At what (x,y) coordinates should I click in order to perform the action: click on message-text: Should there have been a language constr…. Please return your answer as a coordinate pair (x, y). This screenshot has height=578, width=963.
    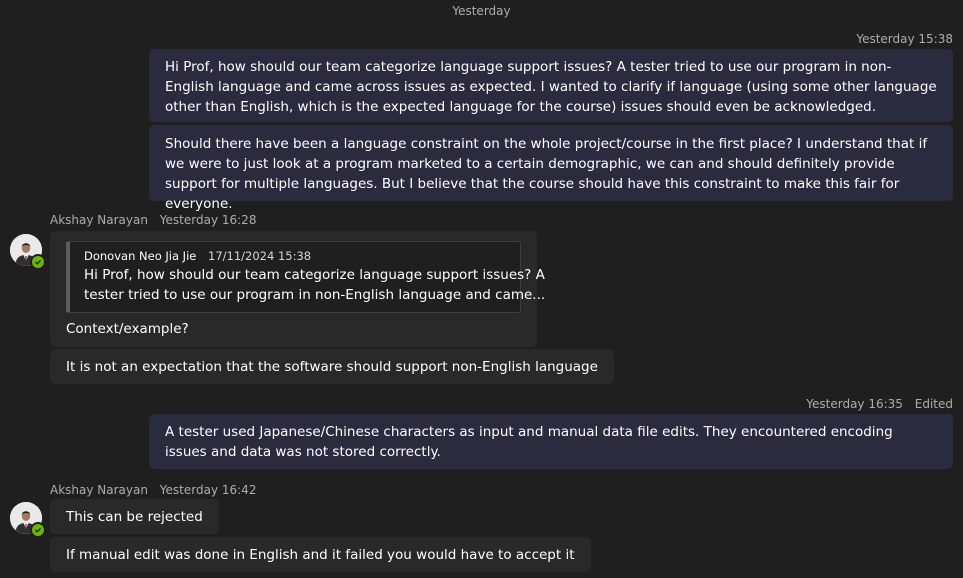
    Looking at the image, I should click on (546, 174).